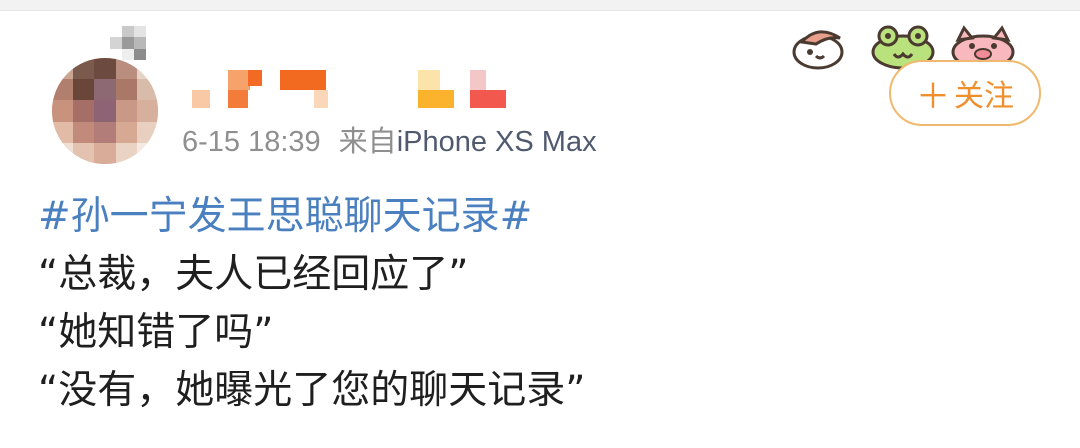 Image resolution: width=1080 pixels, height=448 pixels. What do you see at coordinates (312, 390) in the screenshot?
I see `post-text-line: “没有，她曝光了您的聊天记录”` at bounding box center [312, 390].